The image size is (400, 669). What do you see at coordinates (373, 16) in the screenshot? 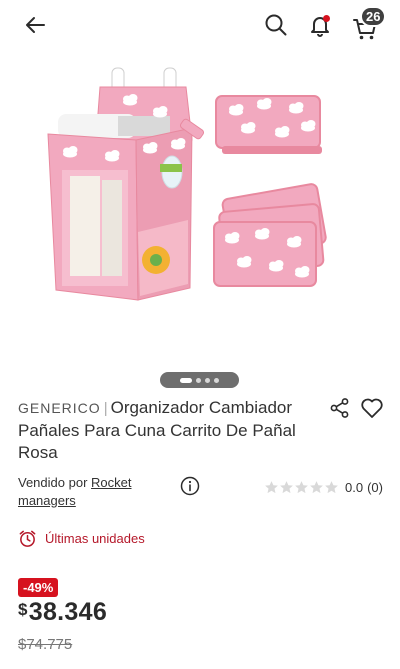
I see `cart-count-badge: 26` at bounding box center [373, 16].